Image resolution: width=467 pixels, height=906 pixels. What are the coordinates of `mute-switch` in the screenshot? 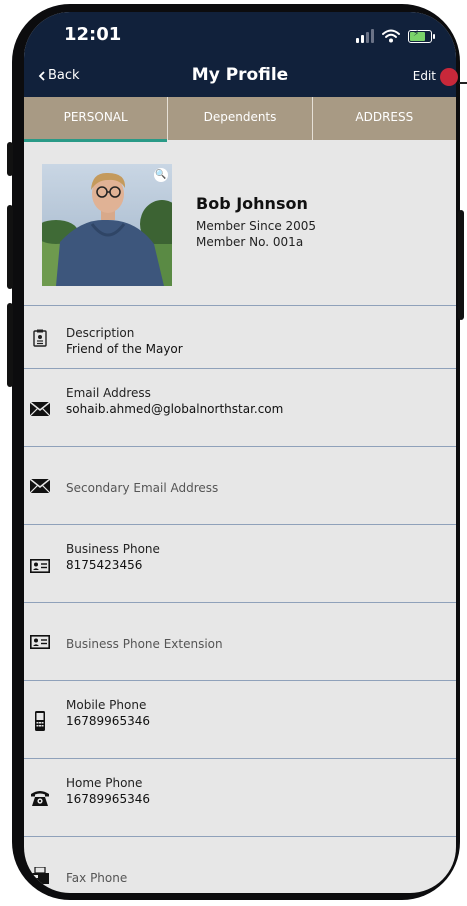 It's located at (10, 159).